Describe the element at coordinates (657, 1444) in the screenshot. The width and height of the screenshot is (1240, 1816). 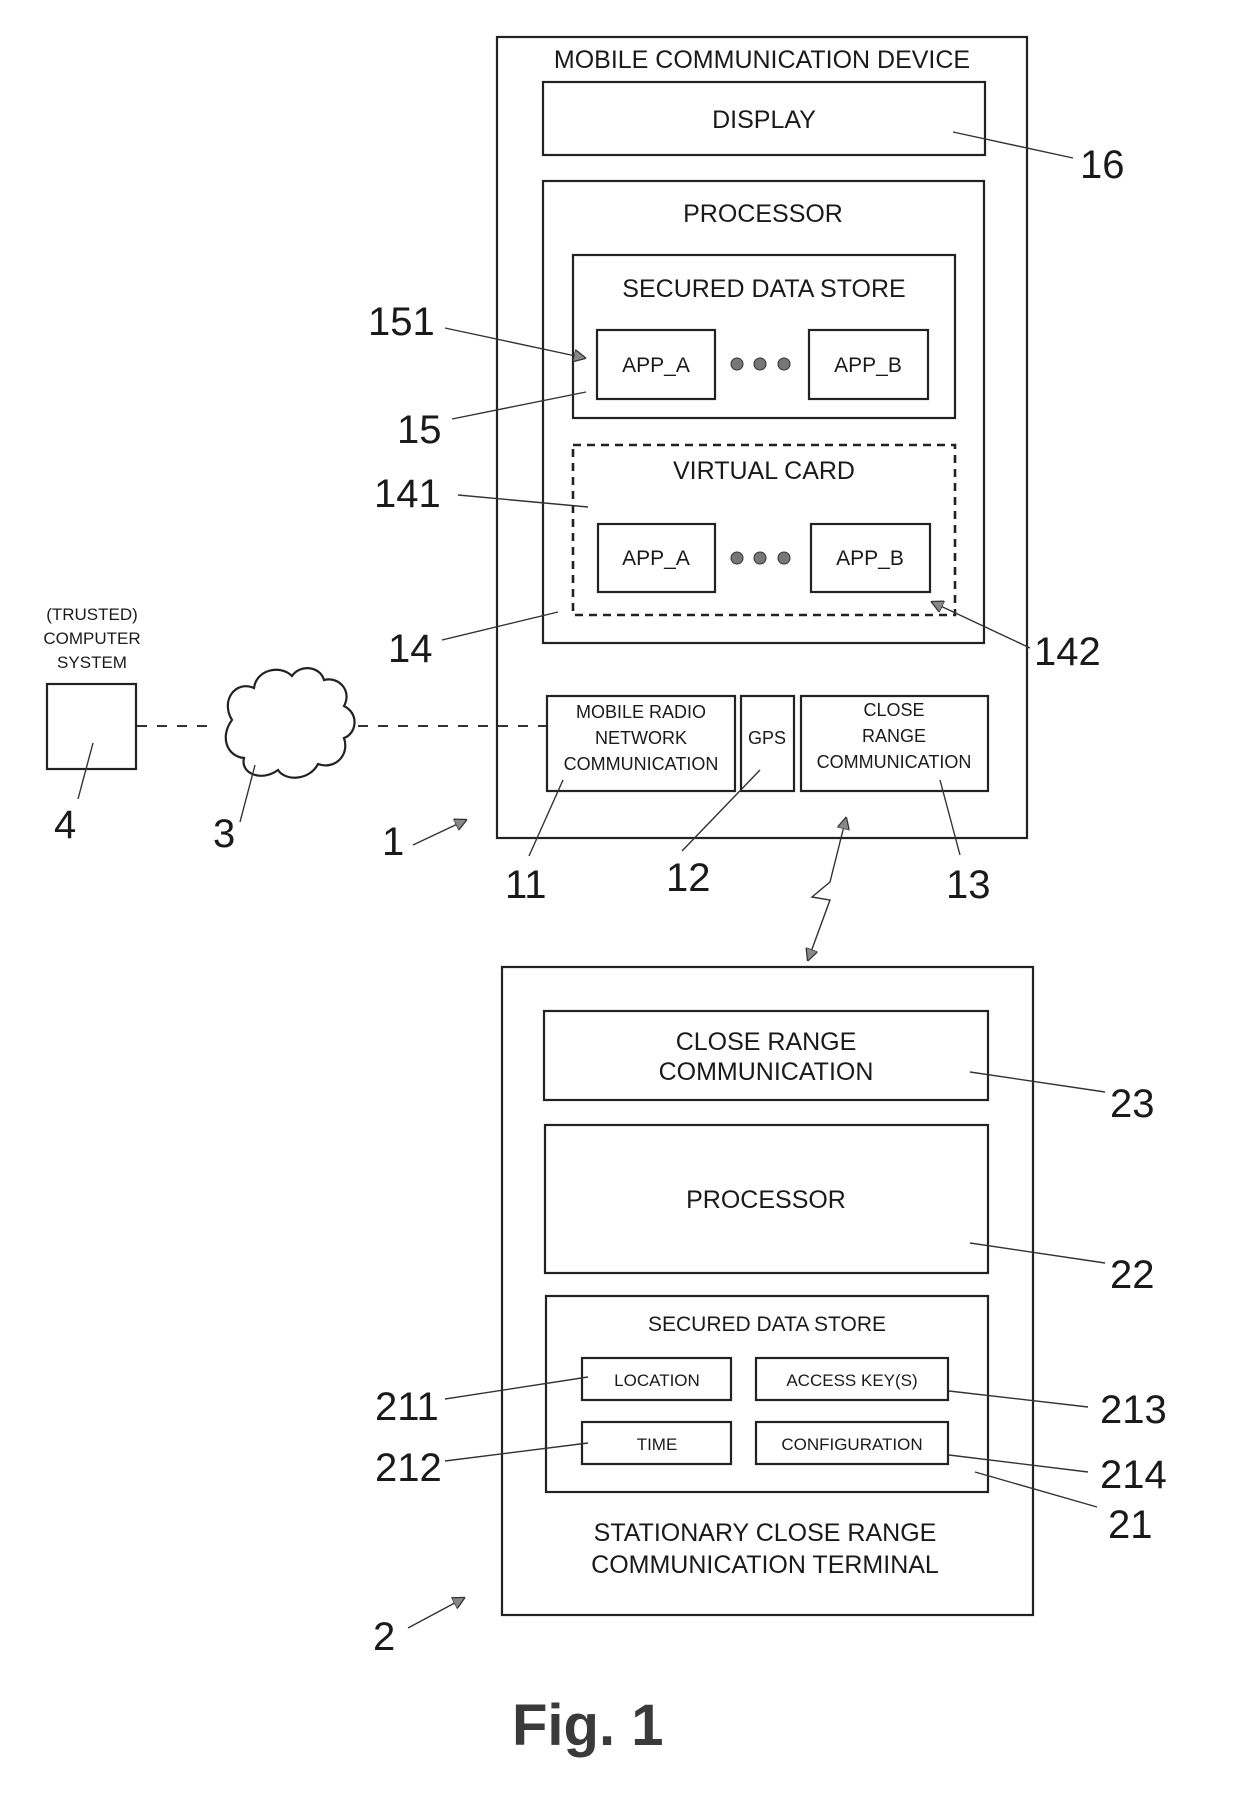
I see `time-label: TIME` at that location.